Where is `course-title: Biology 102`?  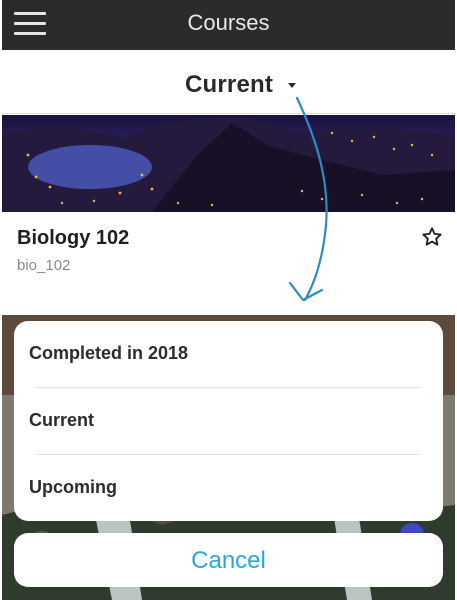 course-title: Biology 102 is located at coordinates (73, 238).